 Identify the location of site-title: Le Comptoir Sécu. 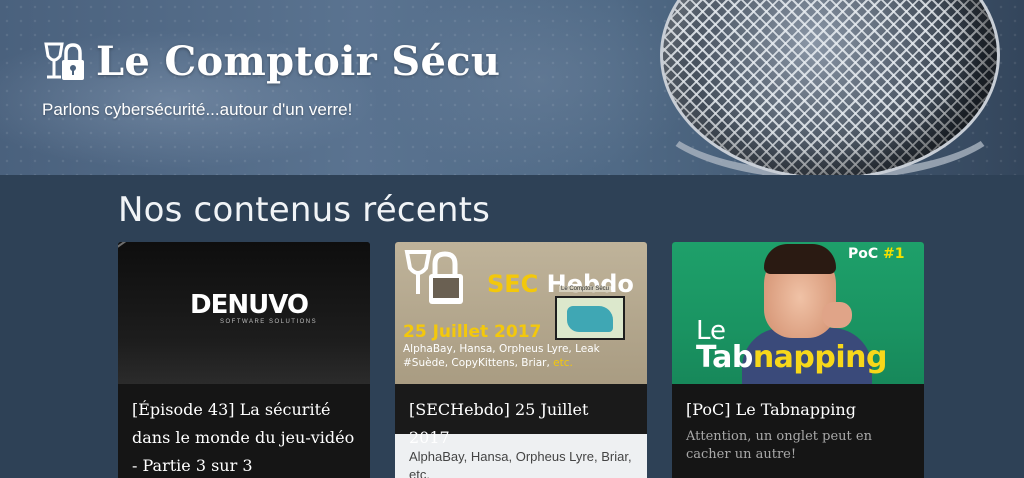
(298, 61).